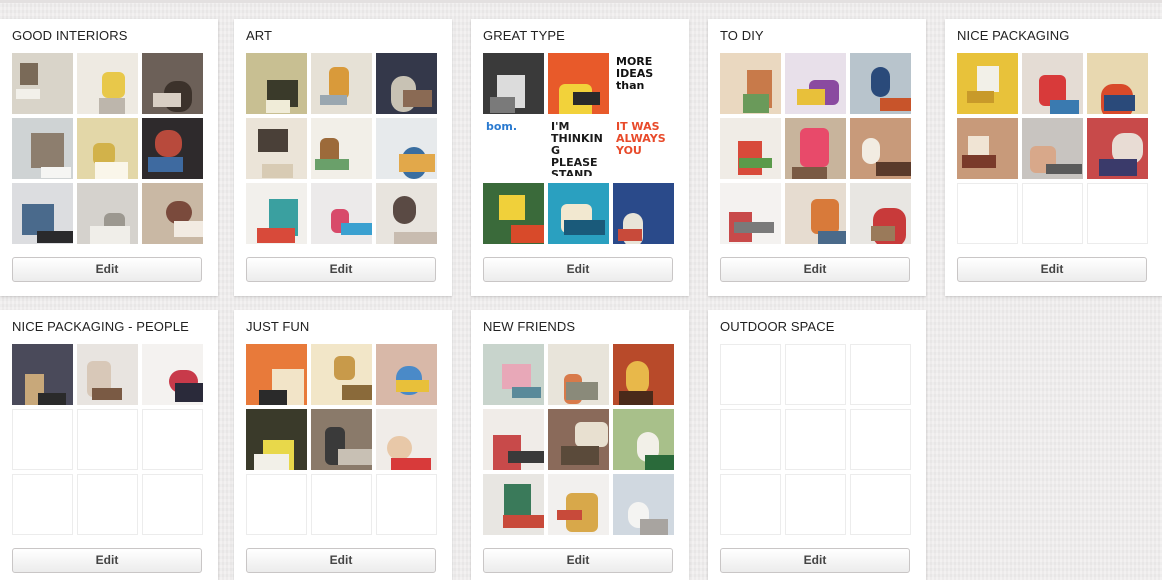  I want to click on board-title: JUST FUN, so click(277, 326).